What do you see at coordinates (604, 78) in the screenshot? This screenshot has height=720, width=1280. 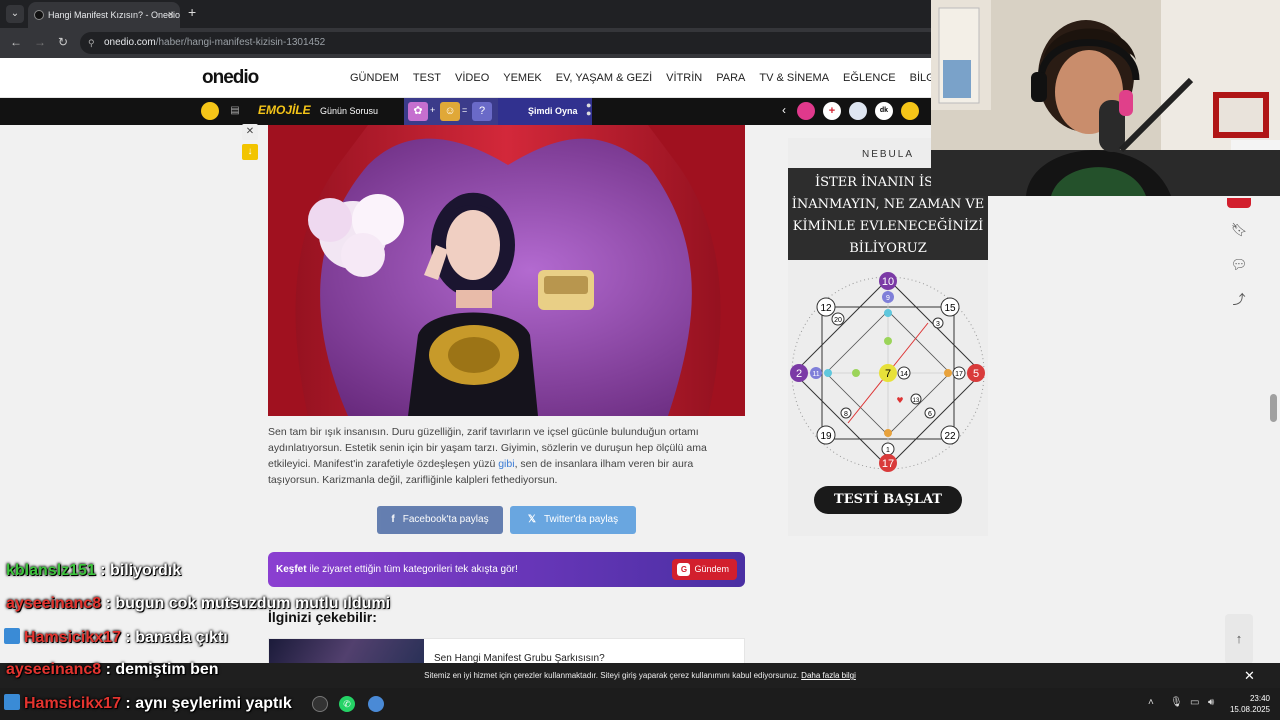 I see `nav-ev-yasam-gezi: EV, YAŞAM & GEZİ` at bounding box center [604, 78].